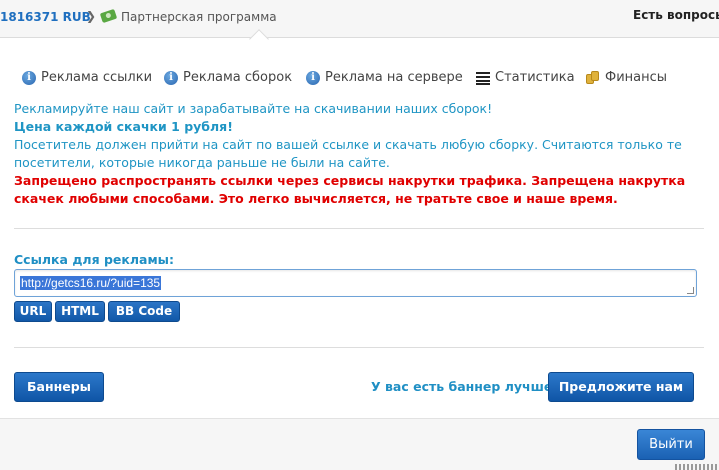 This screenshot has height=470, width=719. I want to click on footer-bar, so click(359, 444).